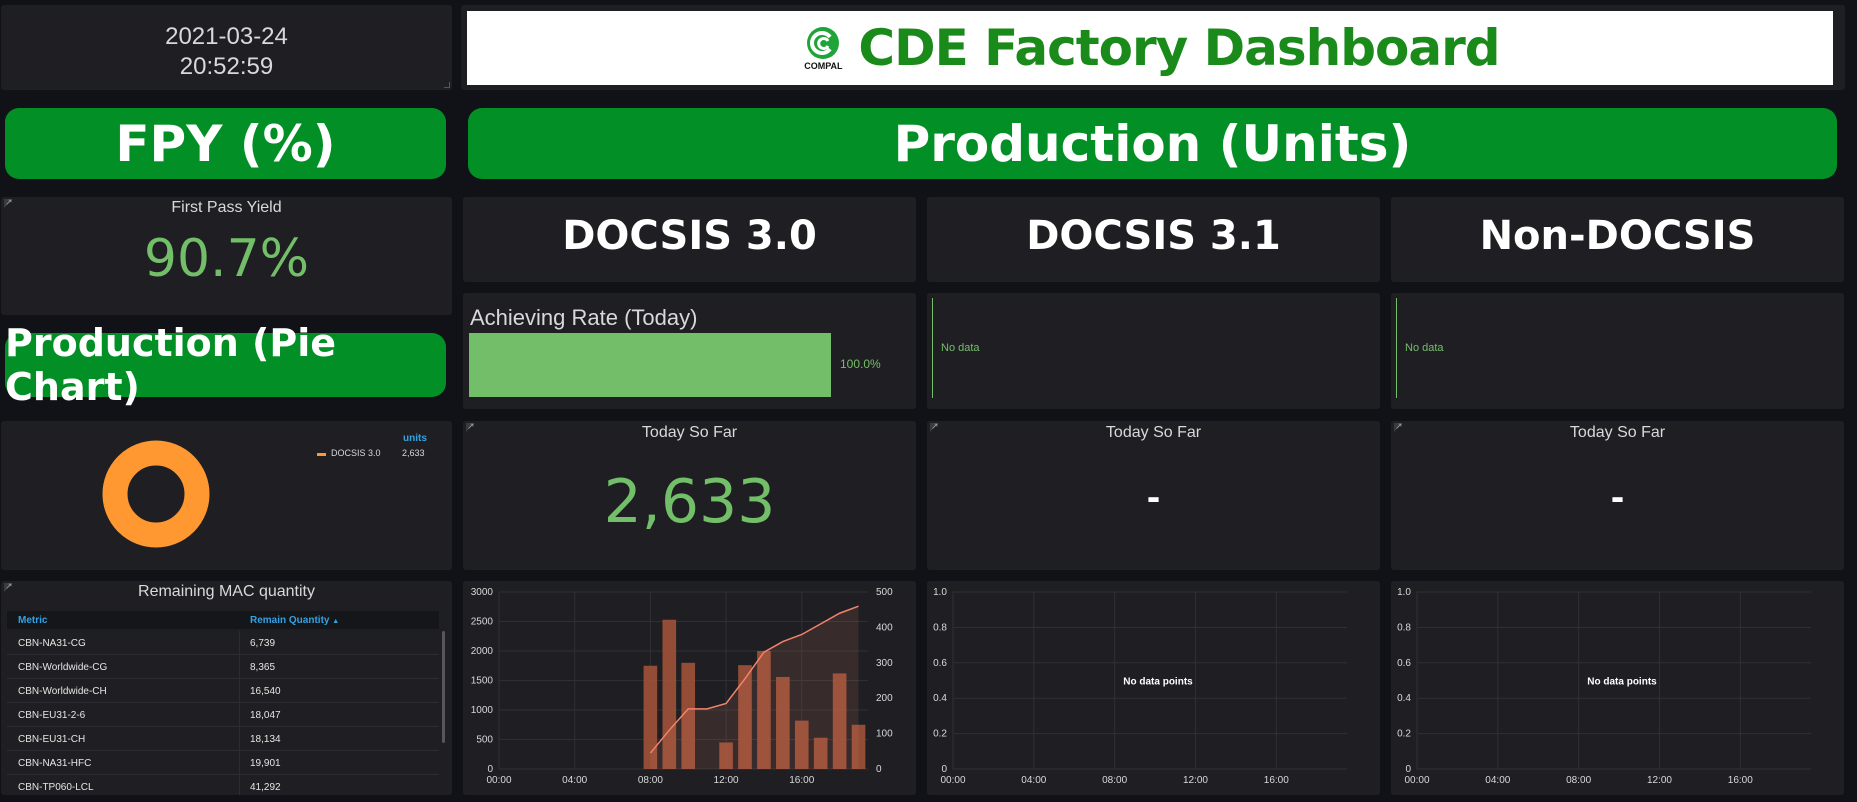 Image resolution: width=1857 pixels, height=802 pixels. Describe the element at coordinates (226, 495) in the screenshot. I see `pie-panel: units DOCSIS 3.0 2,633` at that location.